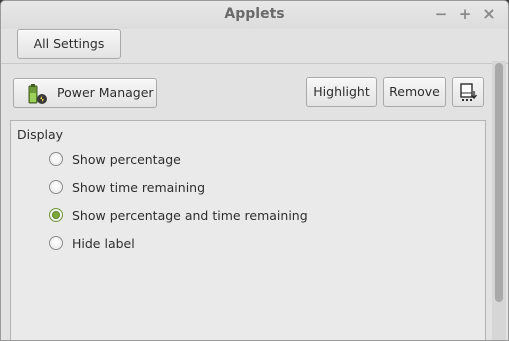  I want to click on maximize-icon: +, so click(465, 14).